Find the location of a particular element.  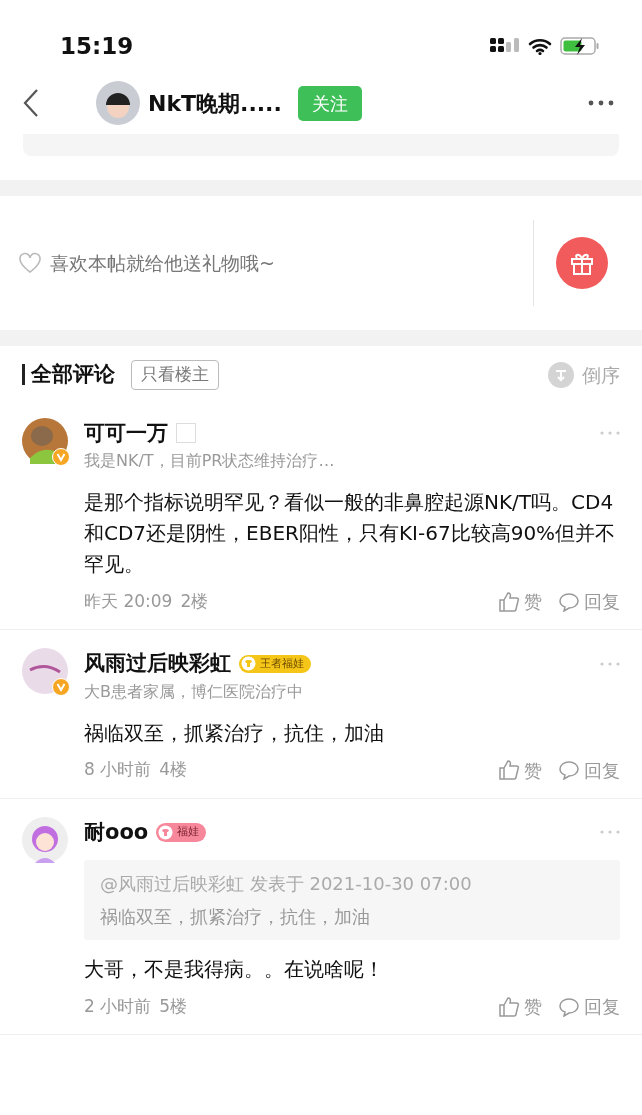

battery-icon is located at coordinates (580, 46).